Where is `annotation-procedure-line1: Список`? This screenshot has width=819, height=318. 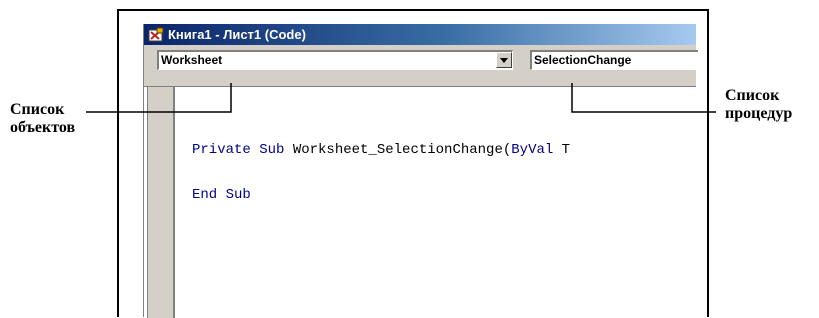
annotation-procedure-line1: Список is located at coordinates (752, 95).